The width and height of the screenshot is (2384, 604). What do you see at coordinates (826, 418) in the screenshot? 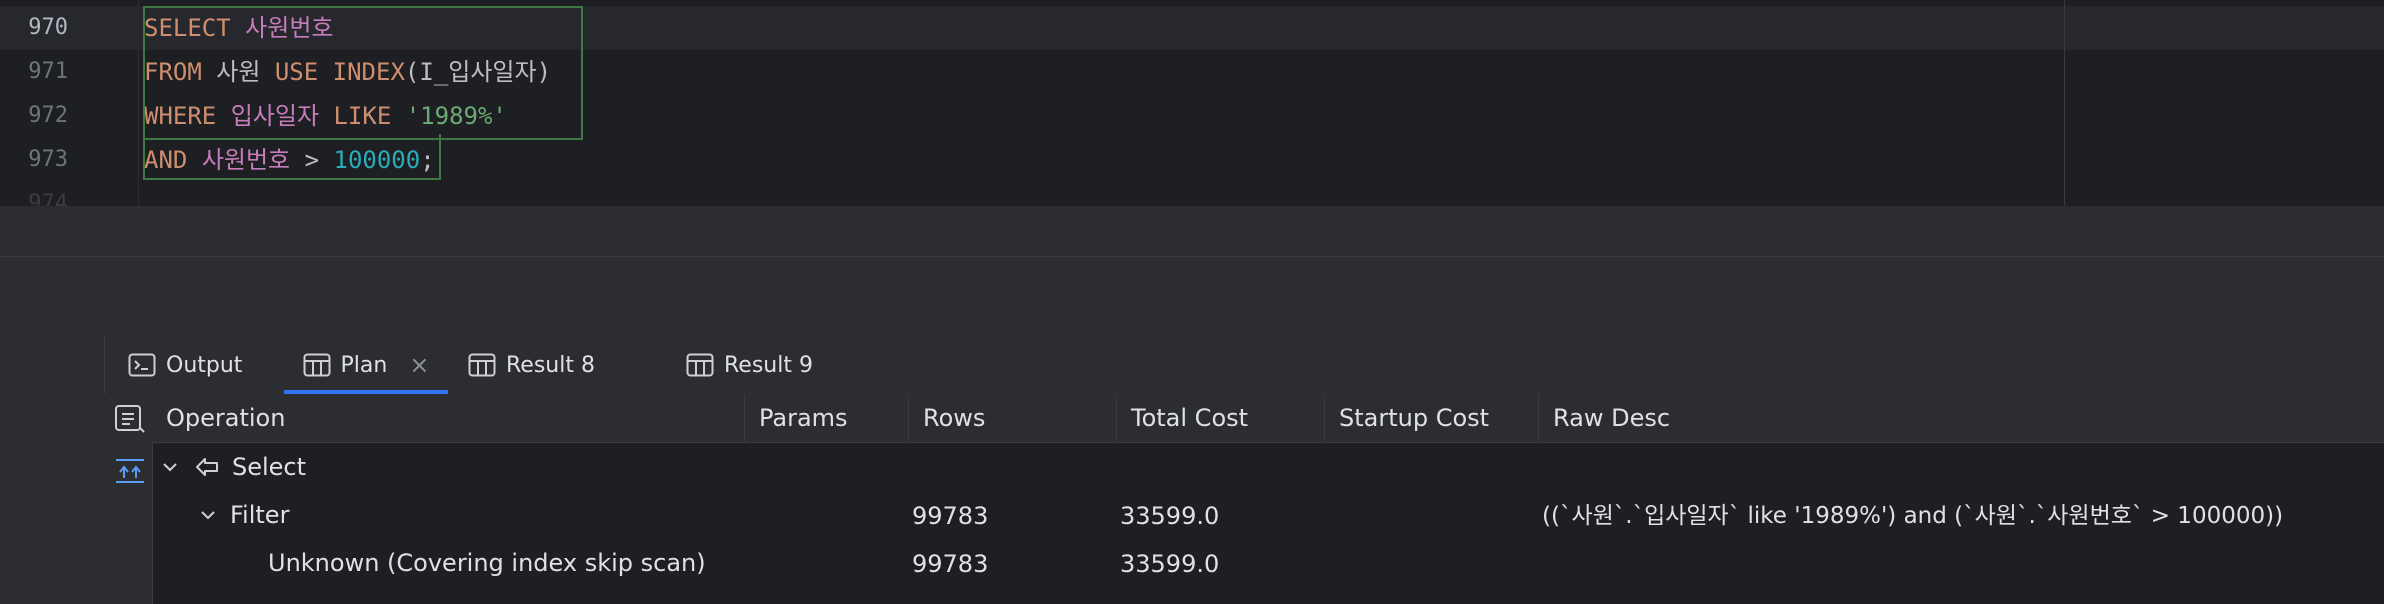
I see `column-header-params: Params` at bounding box center [826, 418].